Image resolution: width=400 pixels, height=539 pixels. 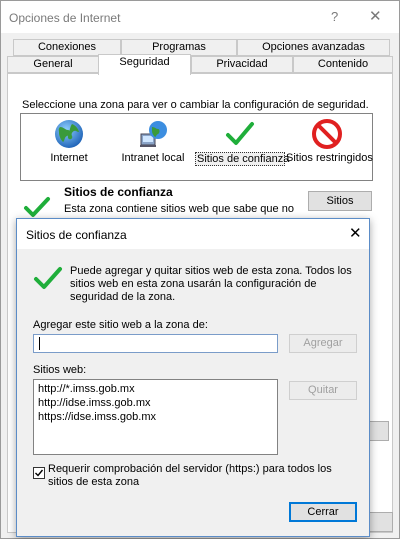 What do you see at coordinates (155, 403) in the screenshot?
I see `list-item: http://idse.imss.gob.mx` at bounding box center [155, 403].